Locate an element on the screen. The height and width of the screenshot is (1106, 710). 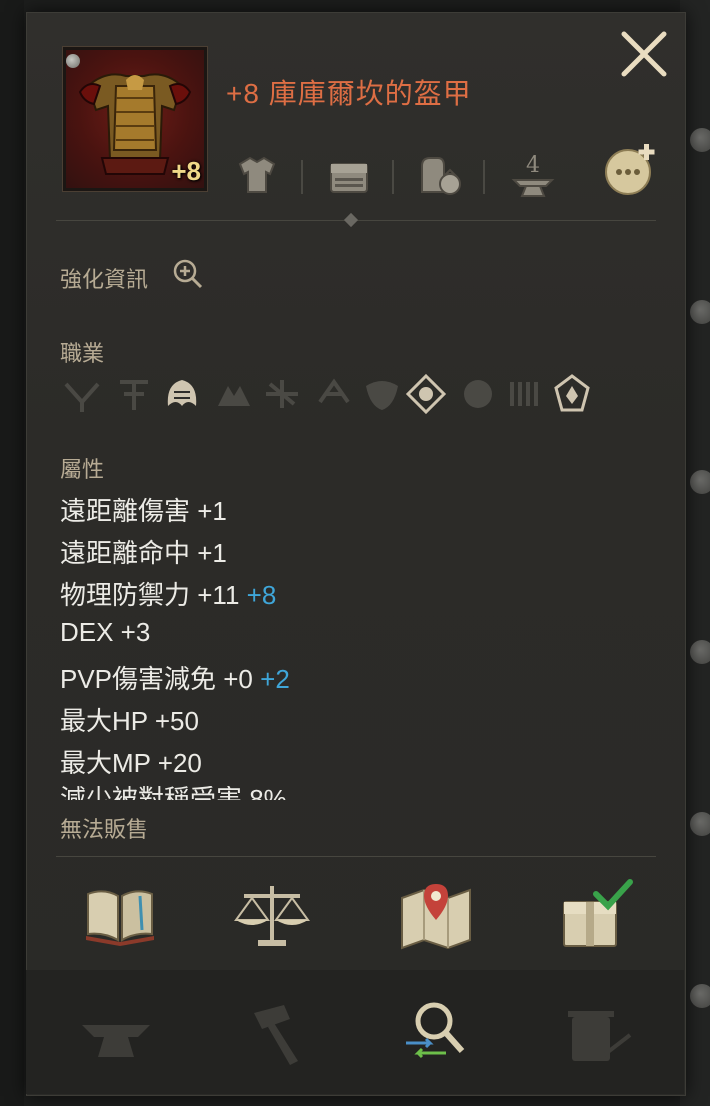
stat-line: 最大HP +50 is located at coordinates (129, 721).